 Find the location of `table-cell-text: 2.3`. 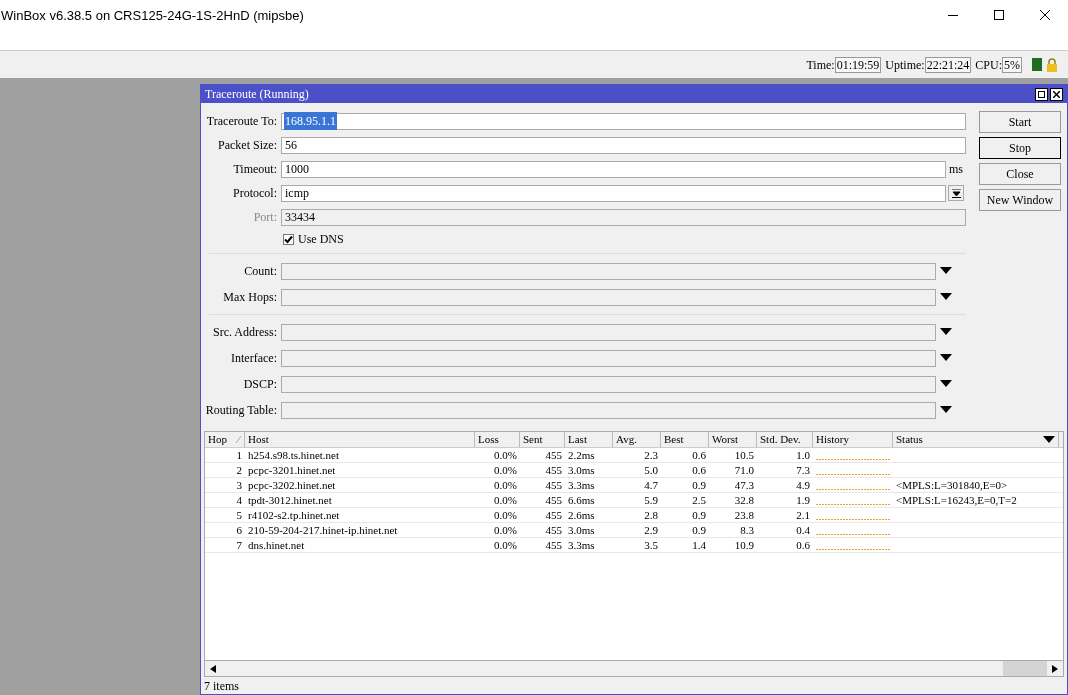

table-cell-text: 2.3 is located at coordinates (651, 455).